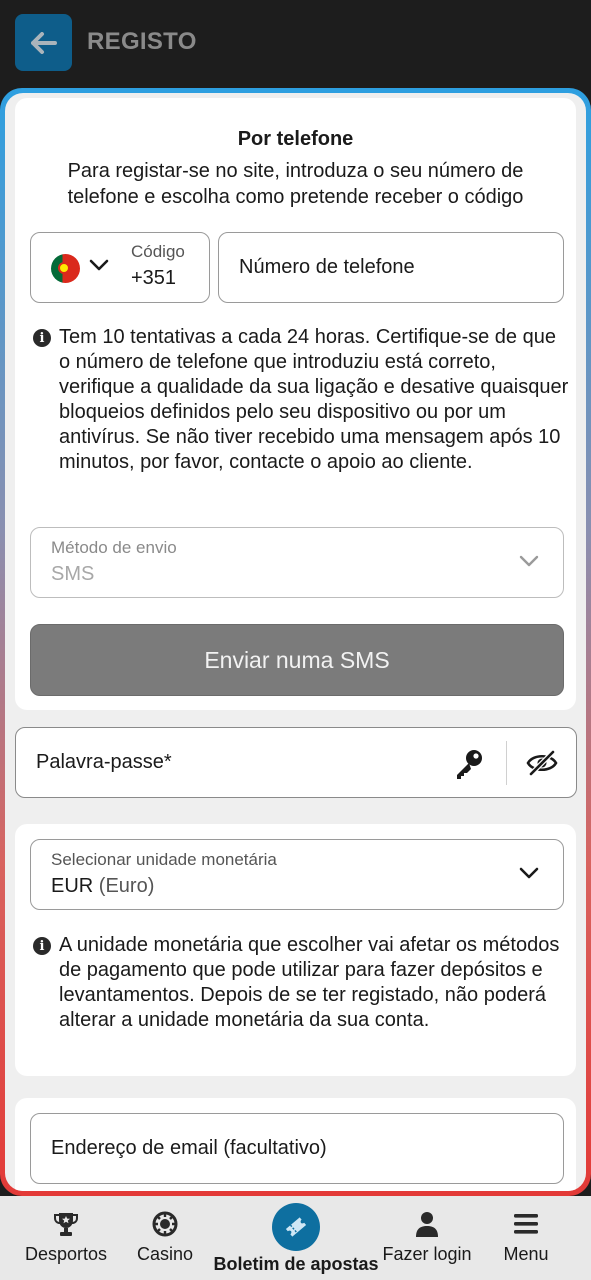 Image resolution: width=591 pixels, height=1280 pixels. What do you see at coordinates (73, 574) in the screenshot?
I see `send-method-value: SMS` at bounding box center [73, 574].